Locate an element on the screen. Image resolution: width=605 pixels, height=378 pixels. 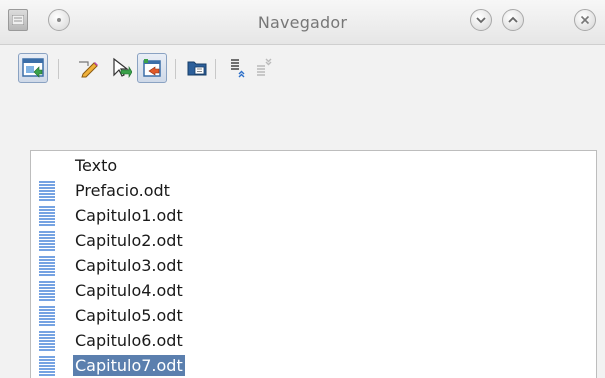
list-item-label: Capitulo5.odt is located at coordinates (129, 315).